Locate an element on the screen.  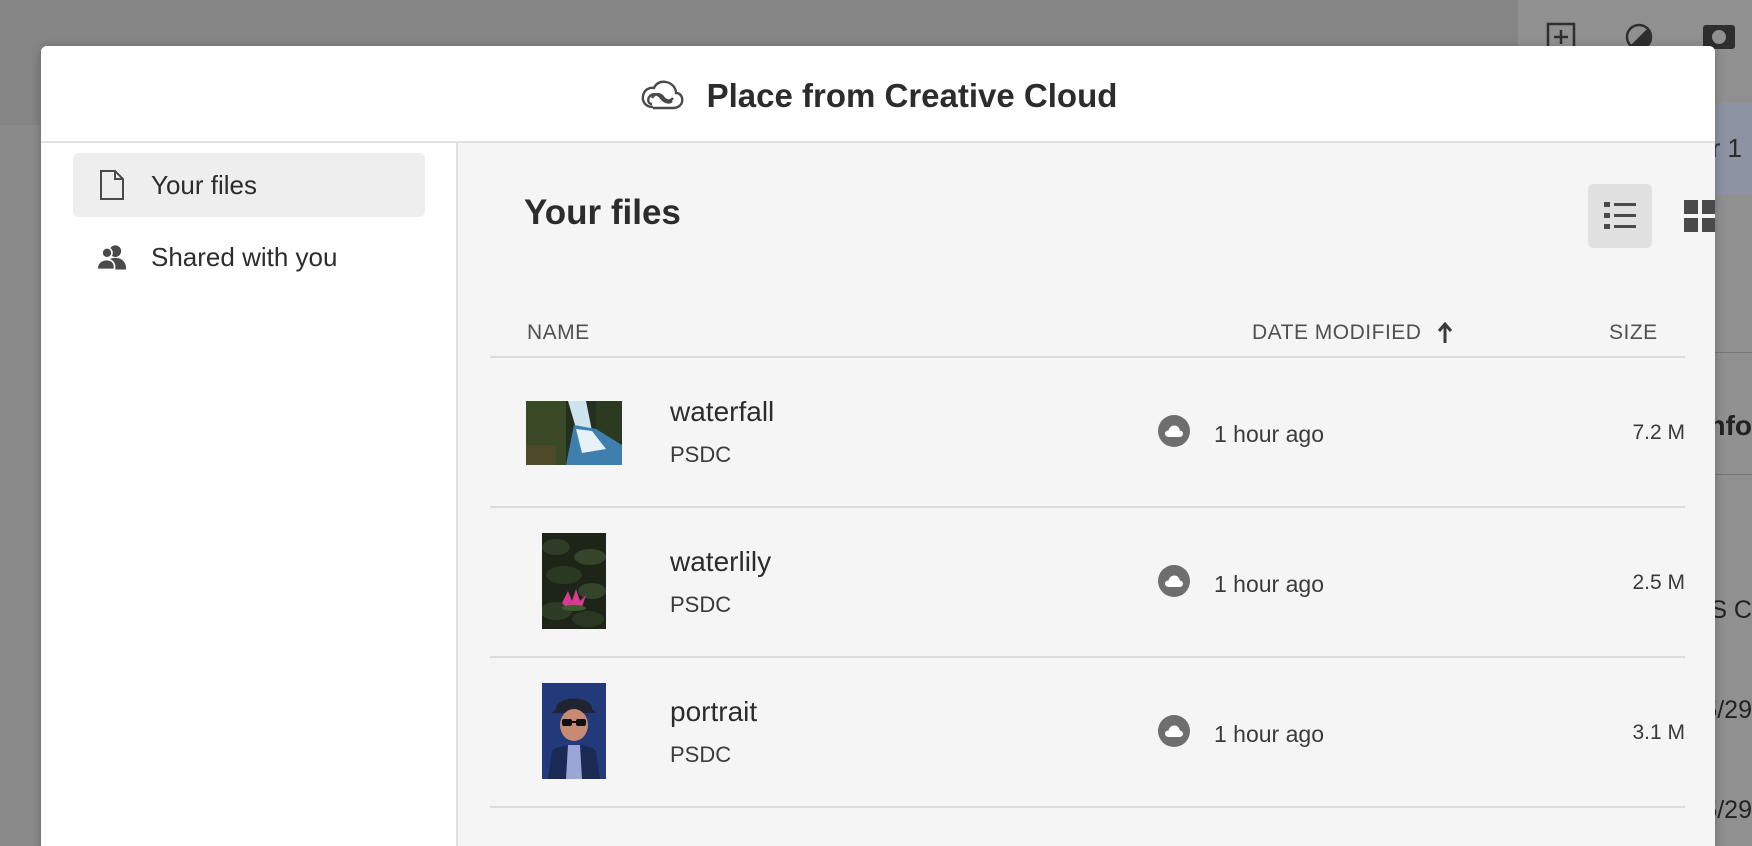
list-view-icon is located at coordinates (1620, 215).